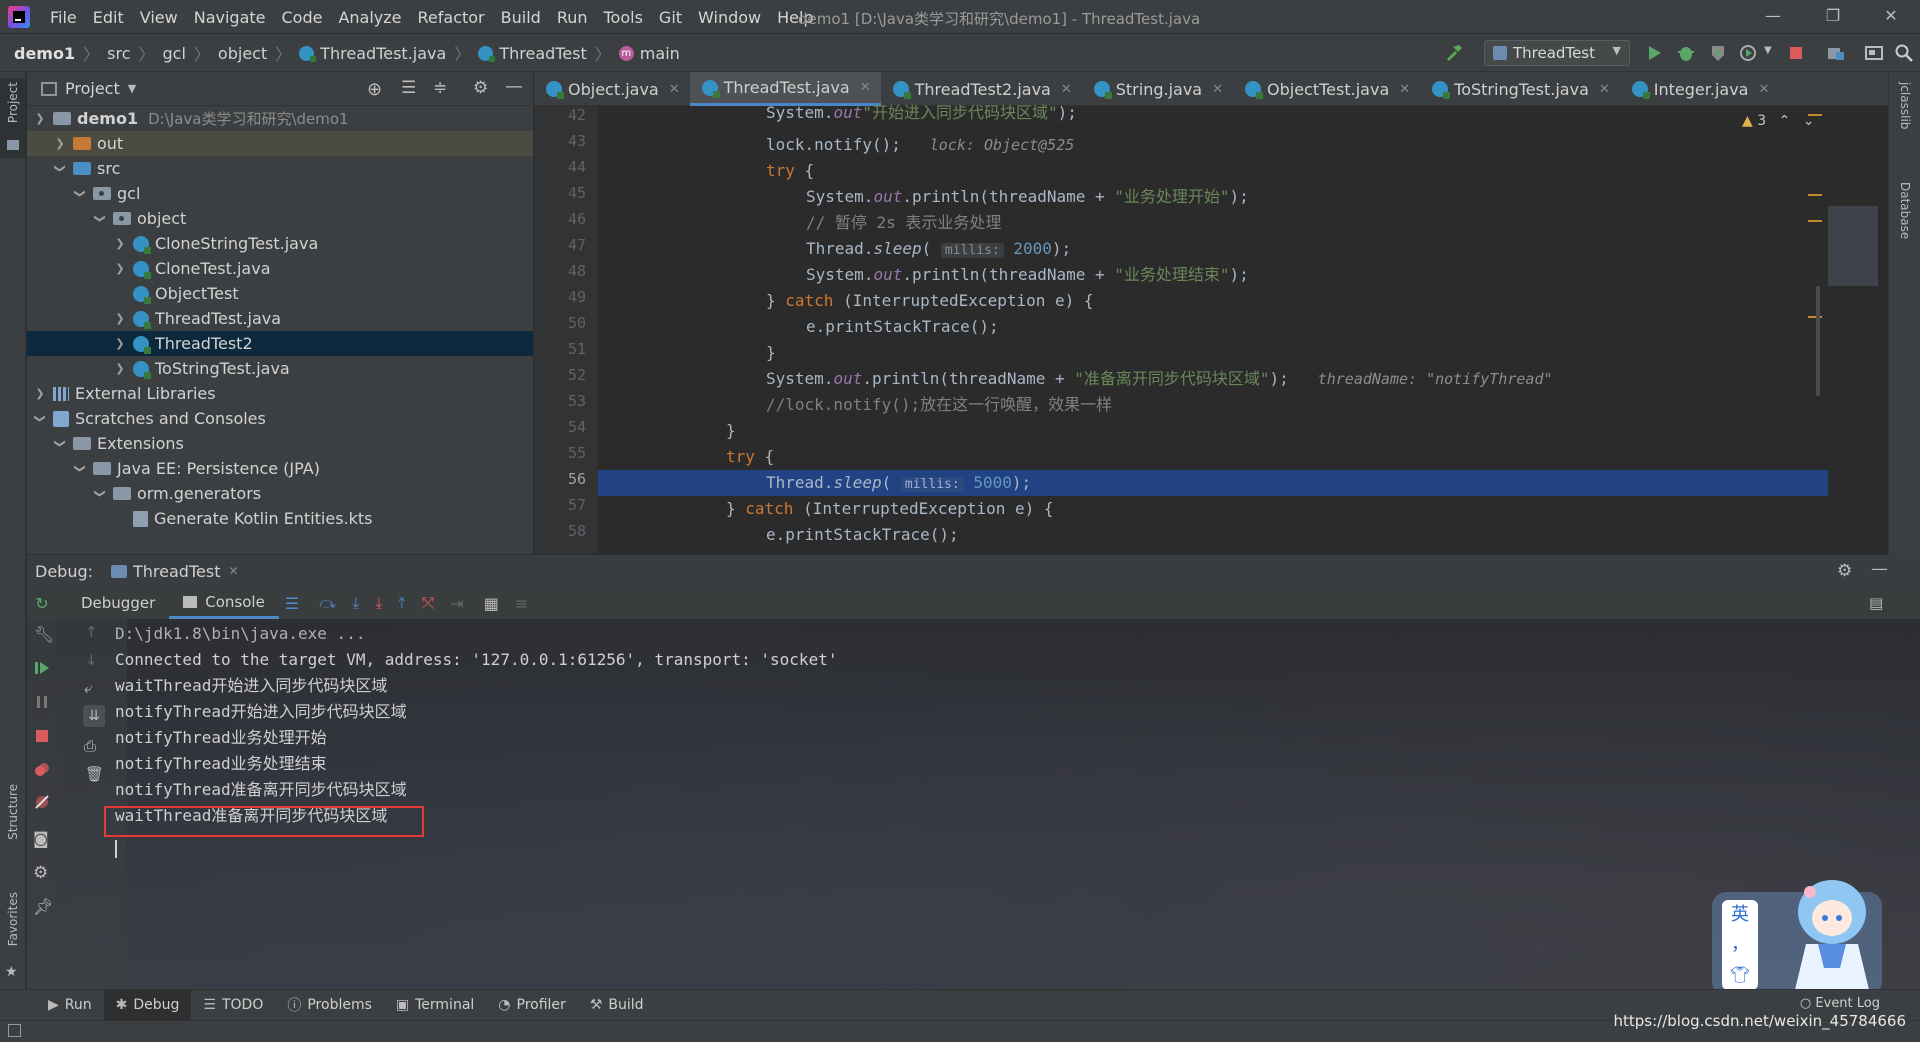 Image resolution: width=1920 pixels, height=1042 pixels. Describe the element at coordinates (1879, 569) in the screenshot. I see `hide-panel-icon: —` at that location.